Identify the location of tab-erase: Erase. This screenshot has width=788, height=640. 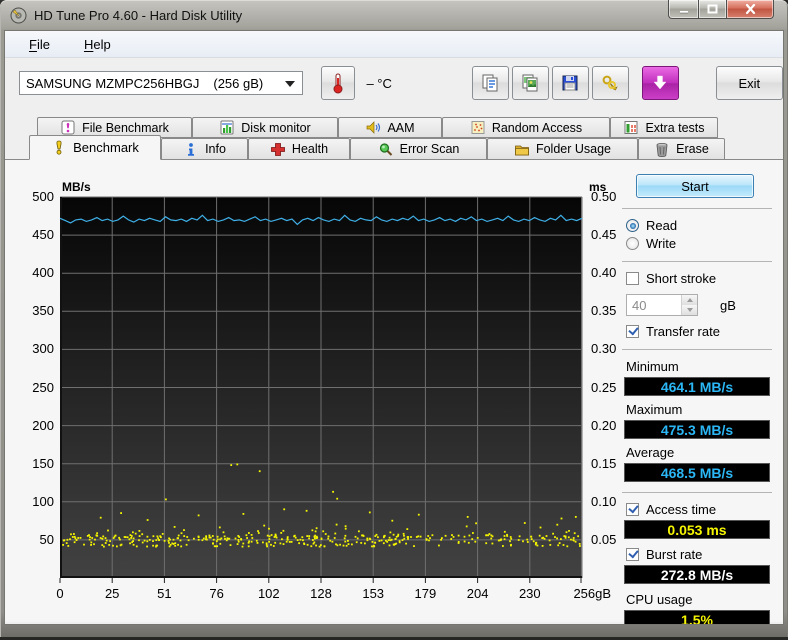
(681, 149).